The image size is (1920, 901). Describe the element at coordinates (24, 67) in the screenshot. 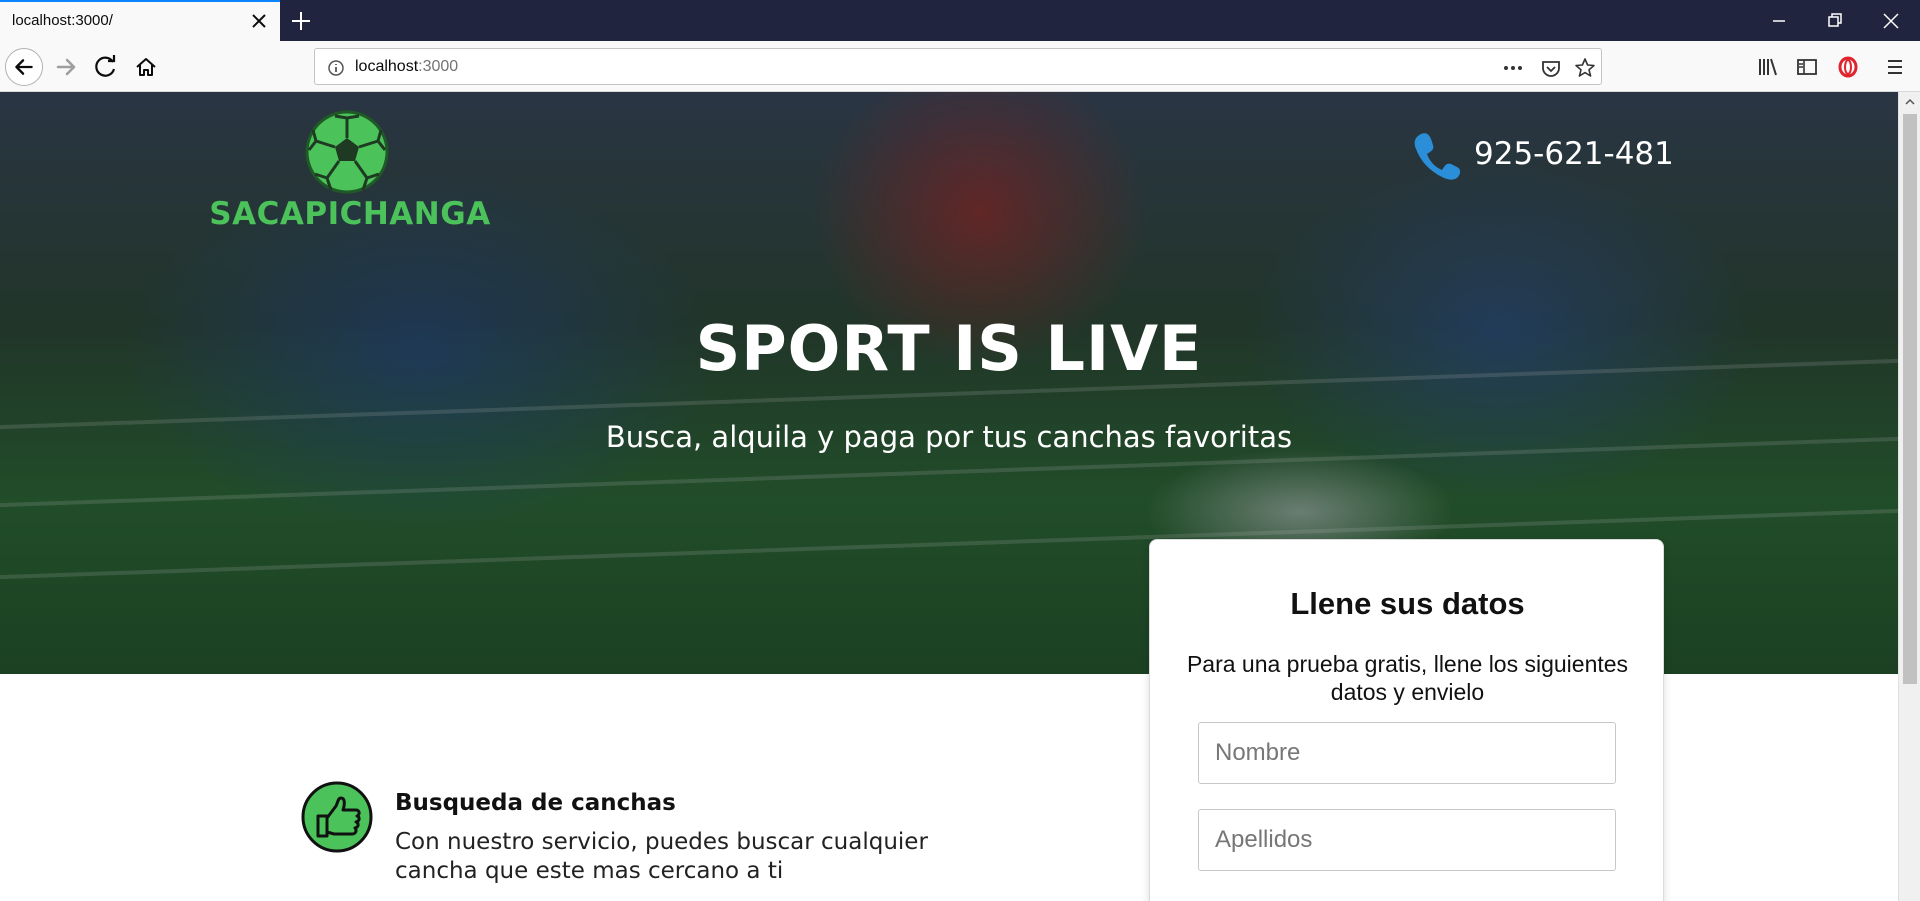

I see `back-arrow-icon` at that location.